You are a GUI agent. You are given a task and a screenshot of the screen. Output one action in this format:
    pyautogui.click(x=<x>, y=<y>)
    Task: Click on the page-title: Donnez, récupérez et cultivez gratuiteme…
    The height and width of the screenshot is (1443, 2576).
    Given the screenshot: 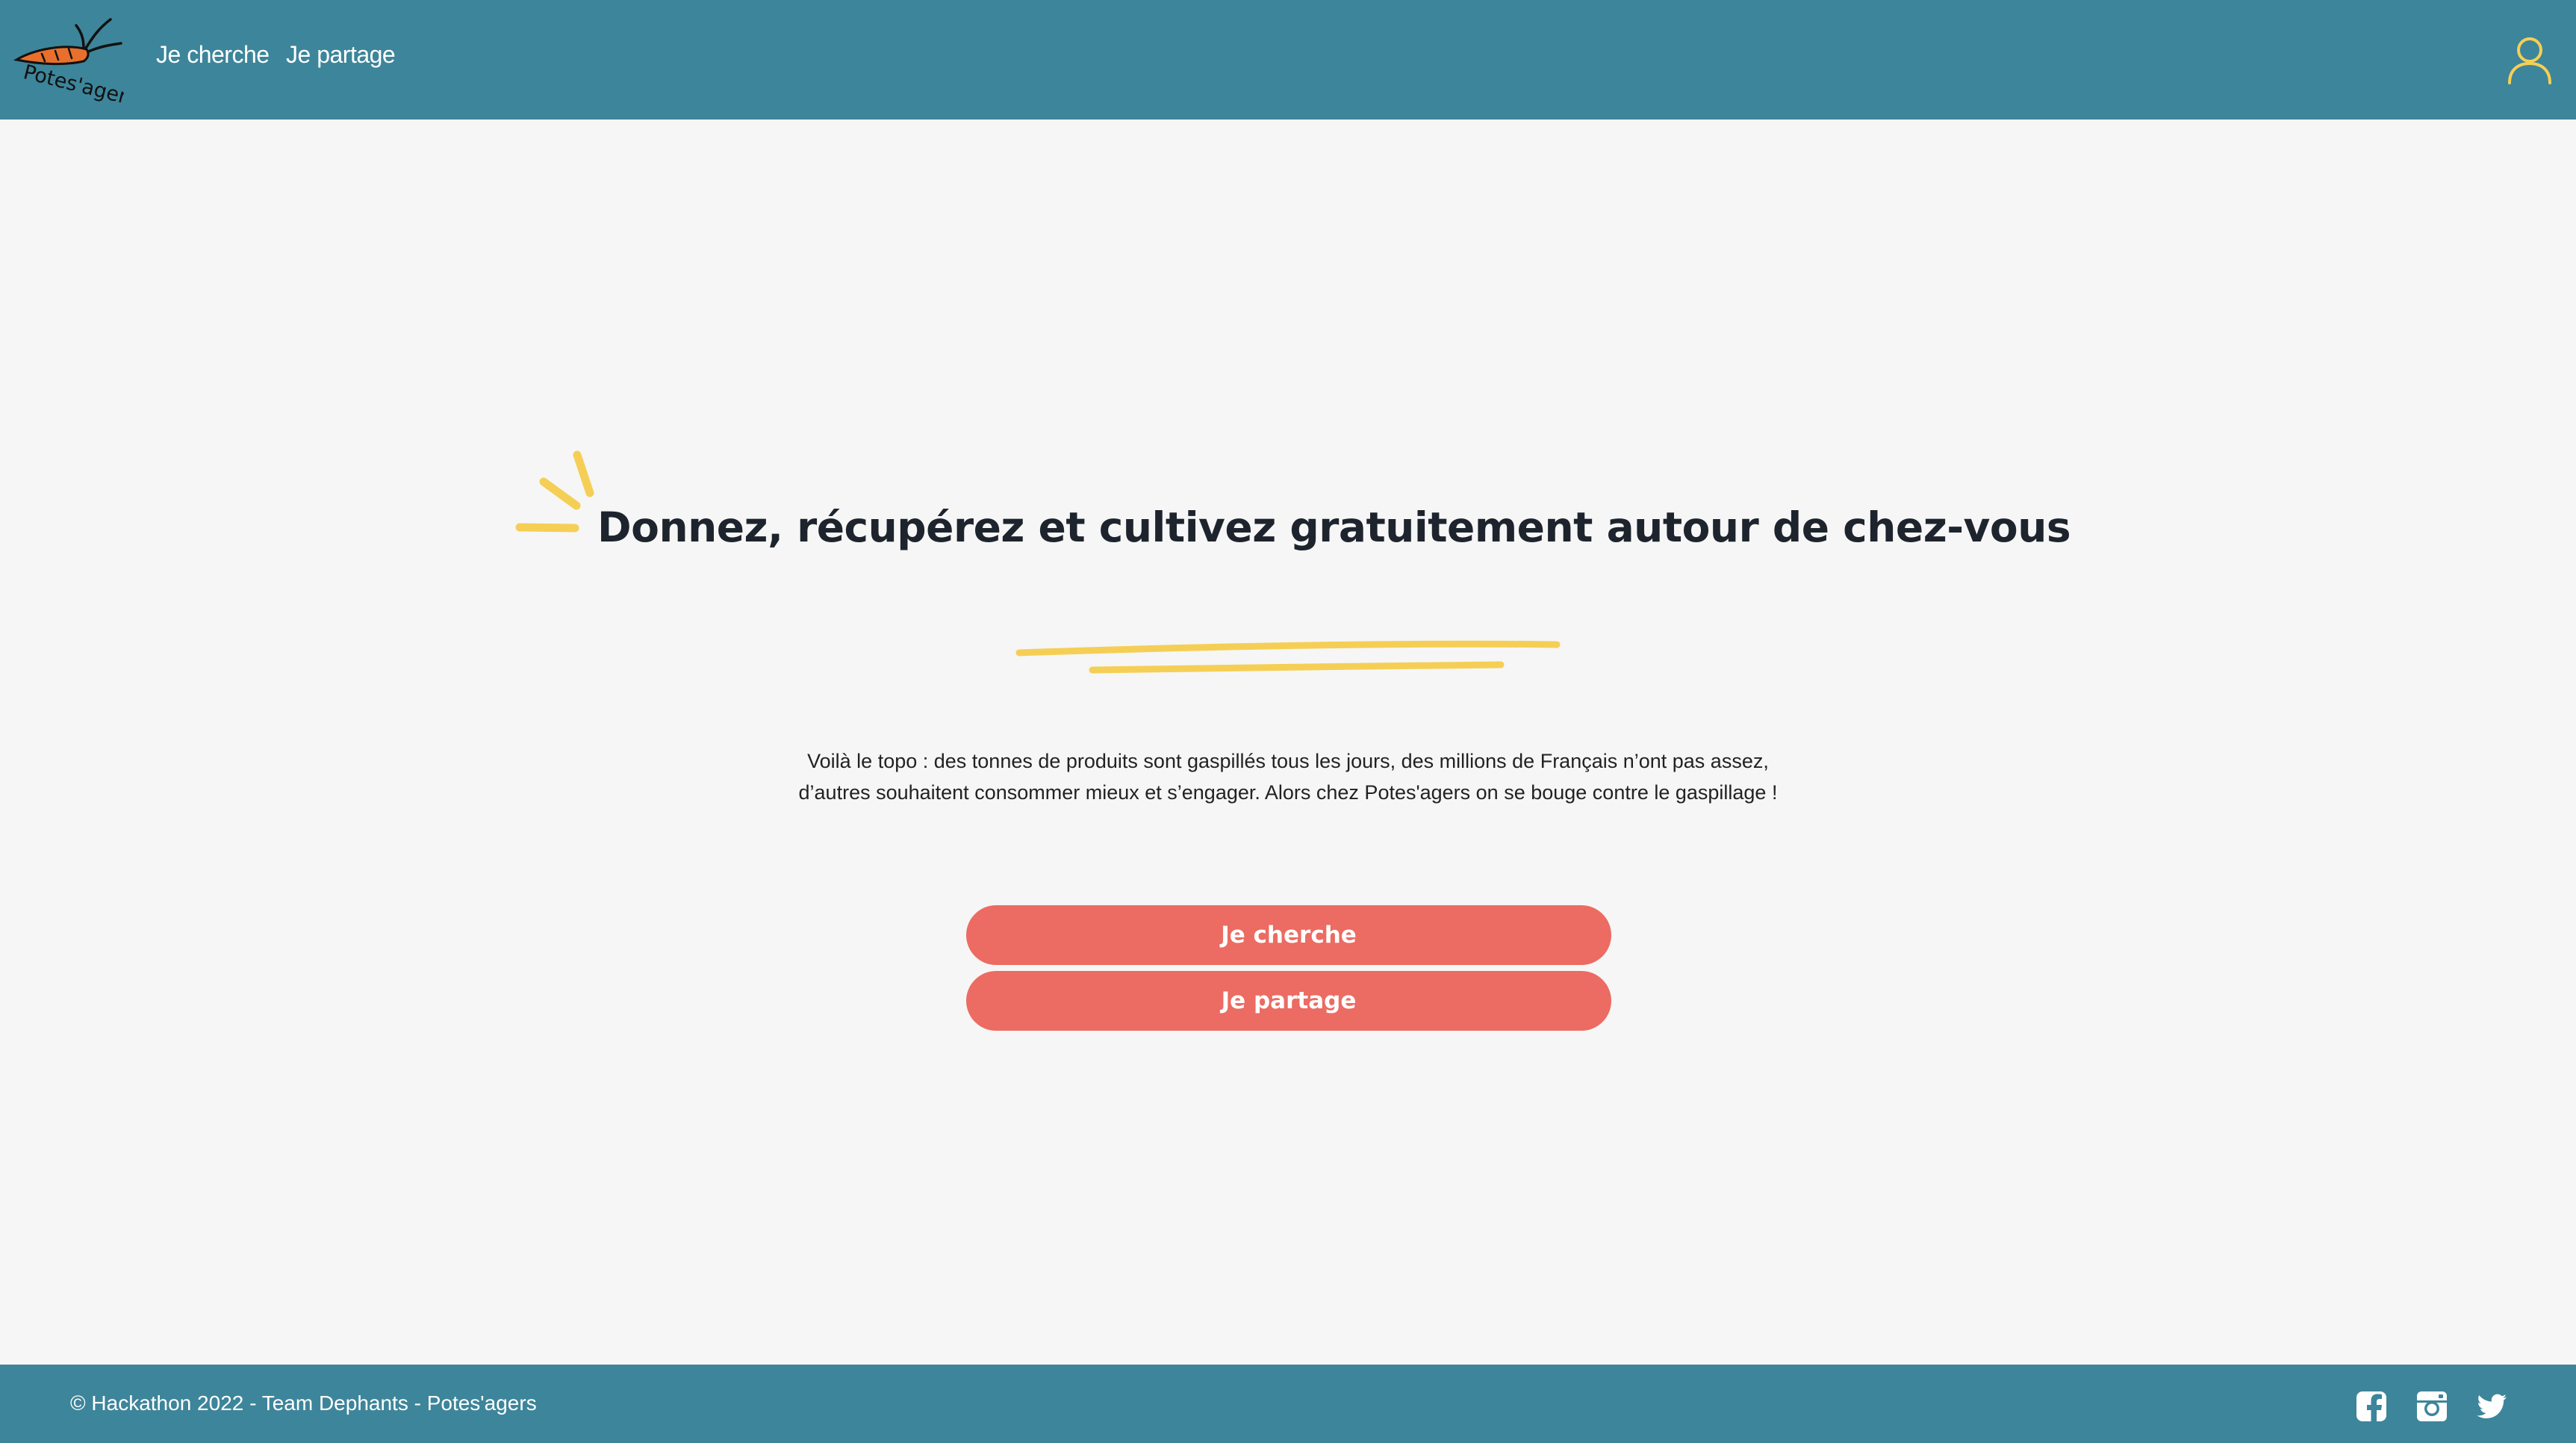 What is the action you would take?
    pyautogui.click(x=1334, y=527)
    